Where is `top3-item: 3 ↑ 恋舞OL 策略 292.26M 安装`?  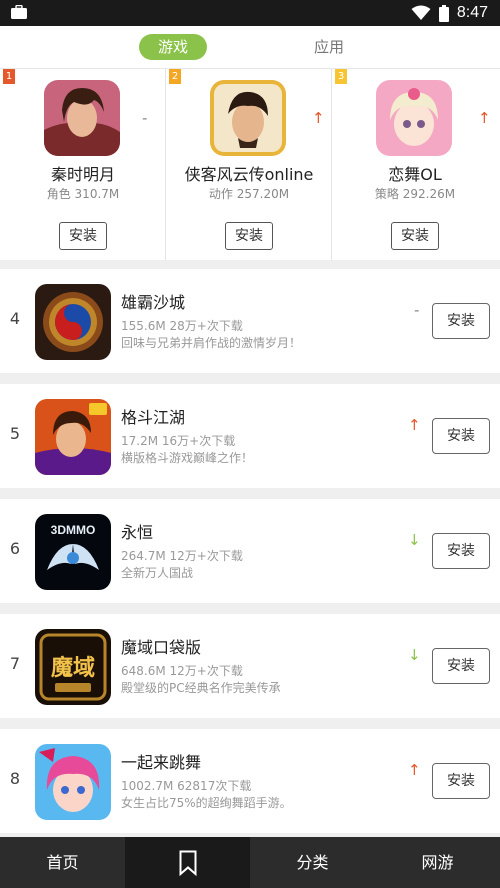 top3-item: 3 ↑ 恋舞OL 策略 292.26M 安装 is located at coordinates (415, 165).